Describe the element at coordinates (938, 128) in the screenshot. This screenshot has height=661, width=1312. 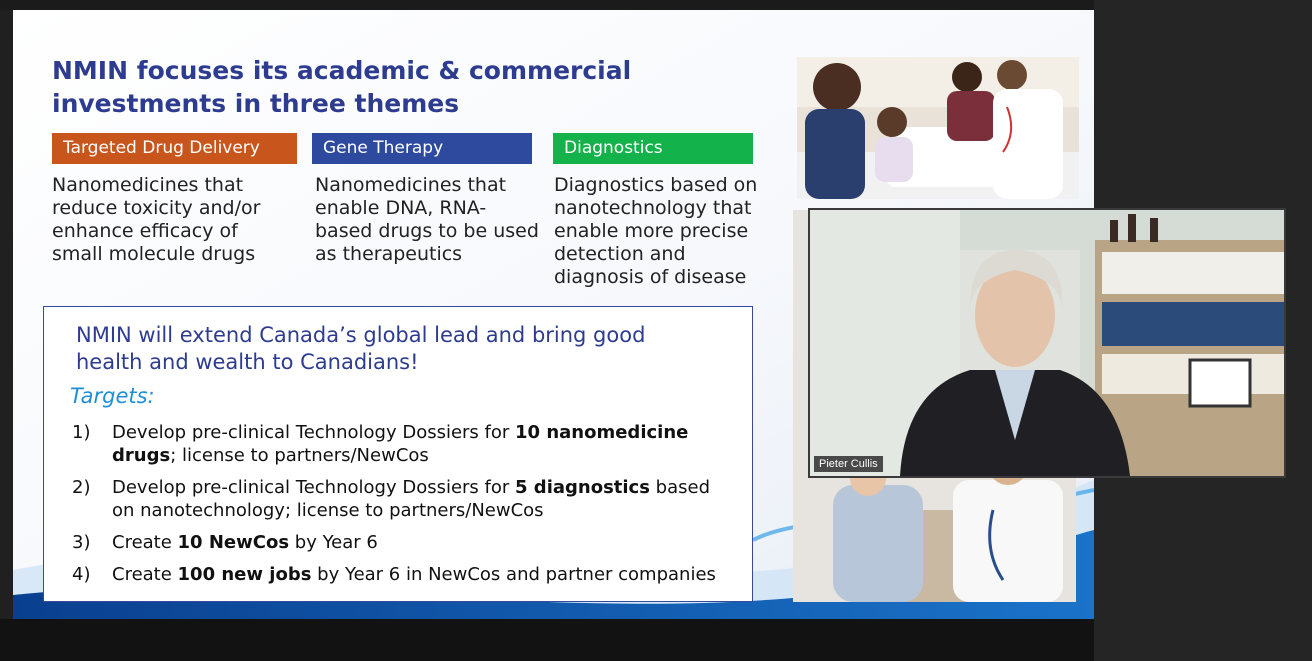
I see `hospital-photo` at that location.